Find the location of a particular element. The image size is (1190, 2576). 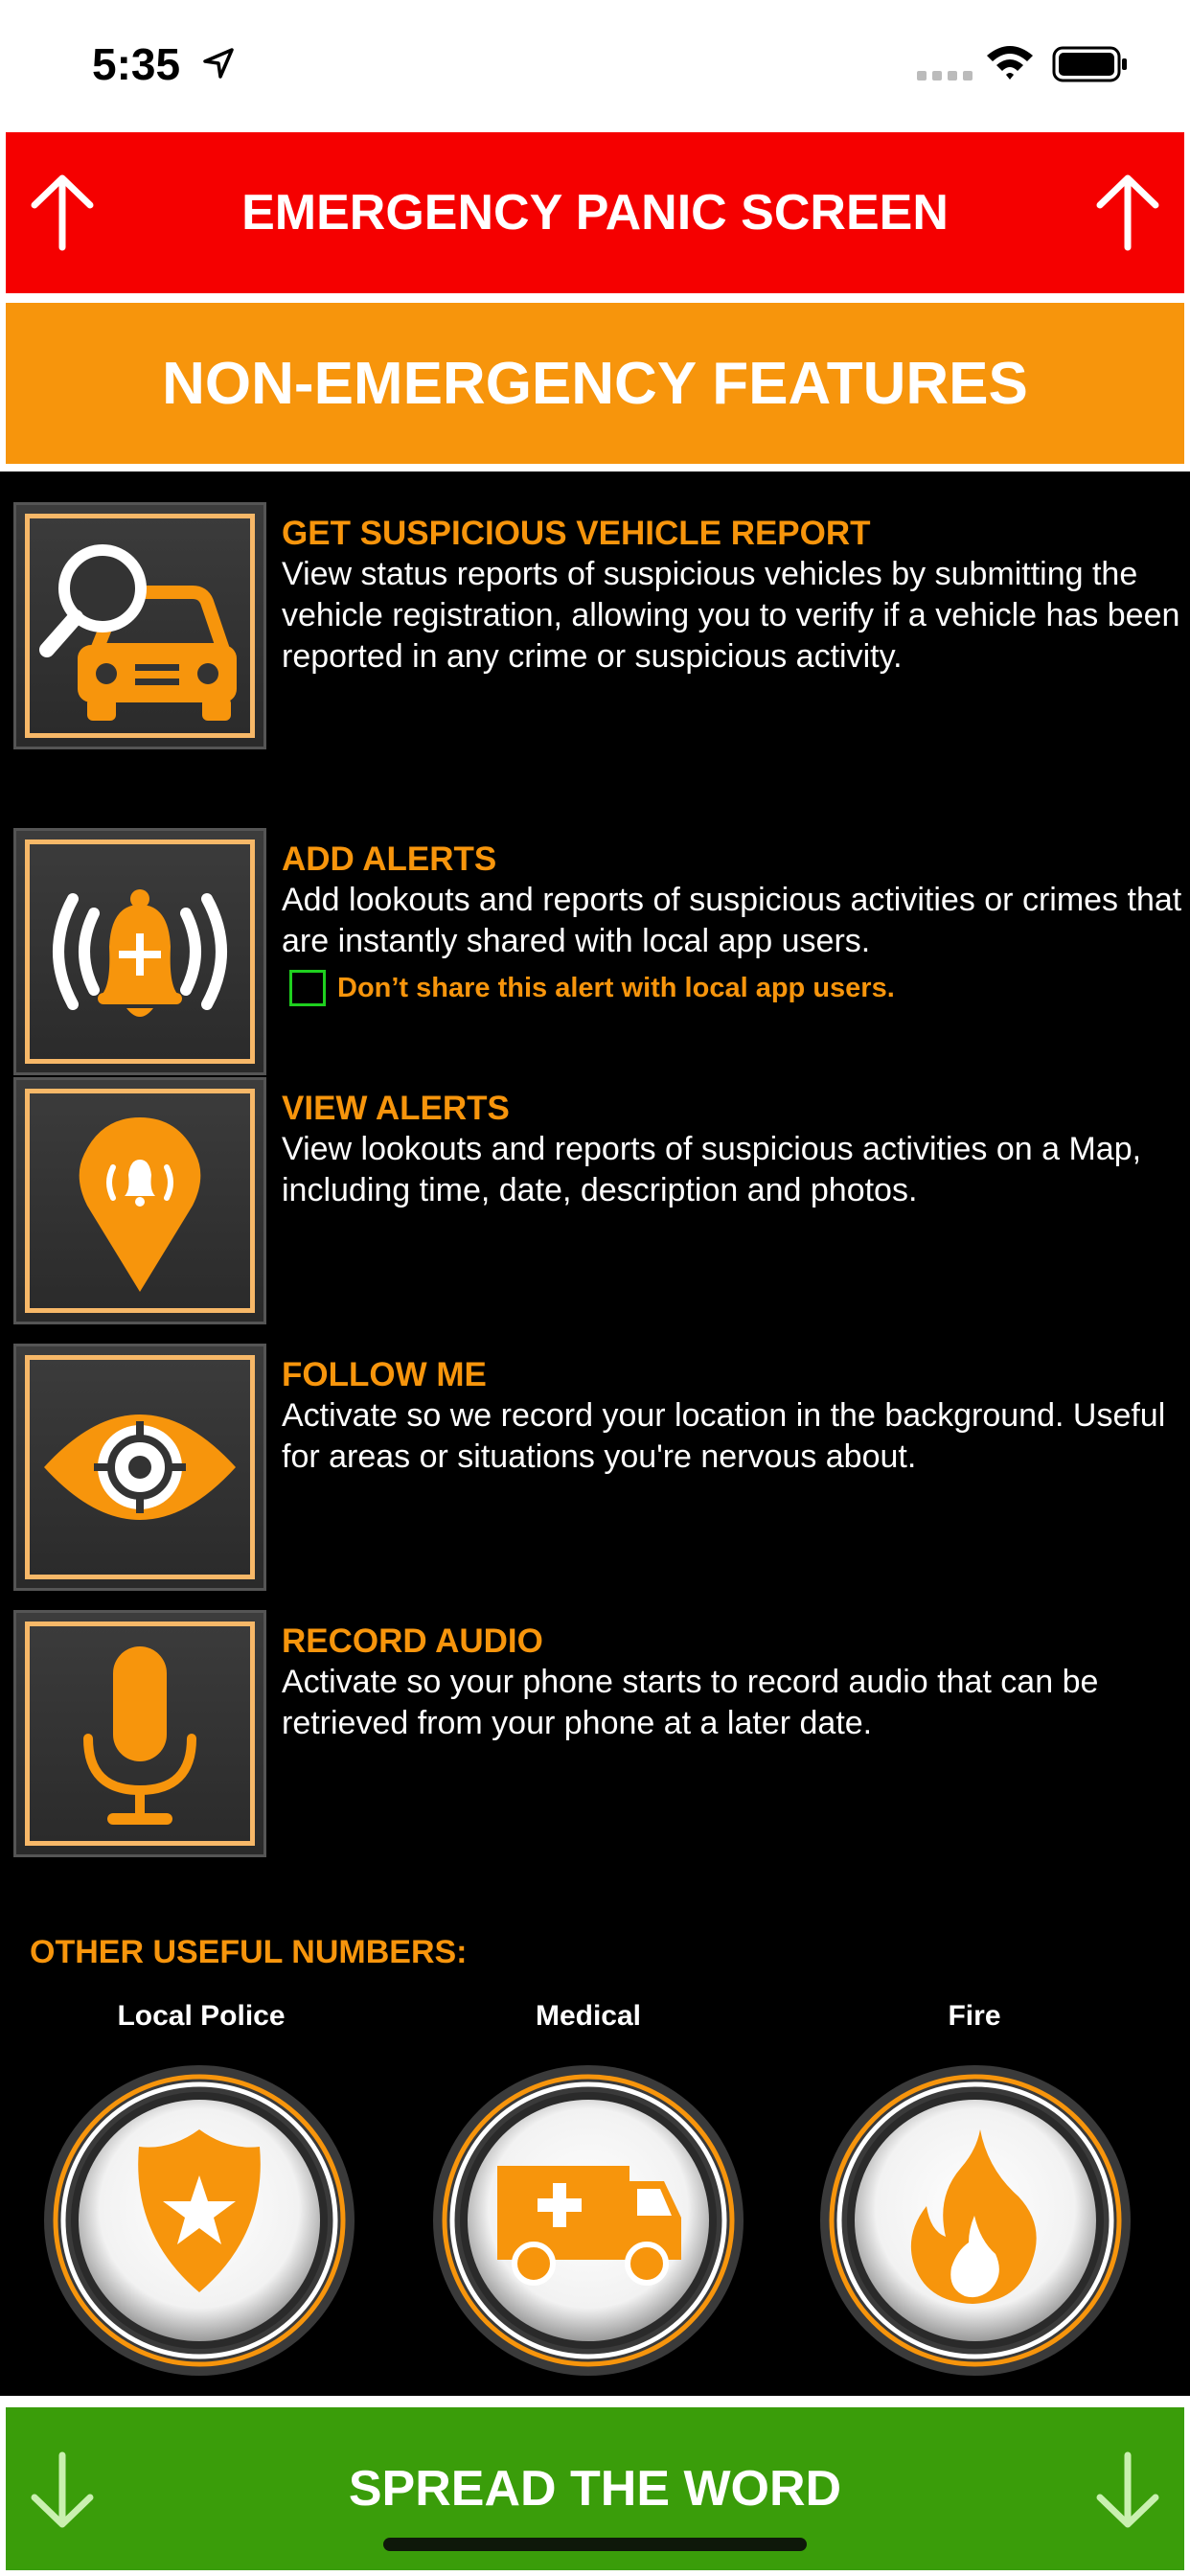

eye-target-icon is located at coordinates (140, 1467).